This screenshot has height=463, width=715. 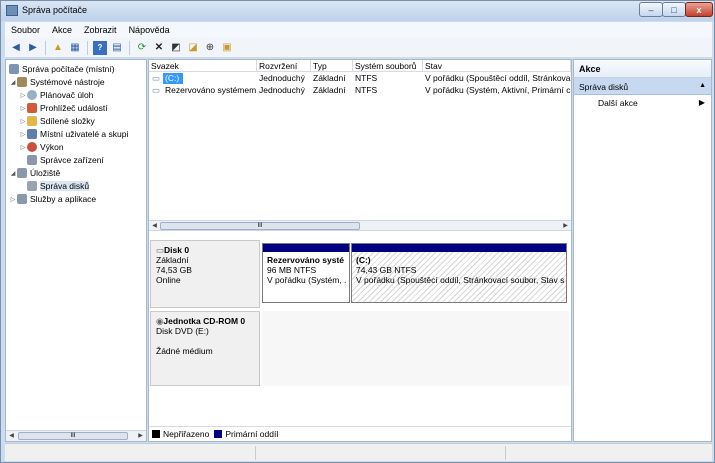 I want to click on volume-list-header: Svazek Rozvržení Typ Systém souborů Stav, so click(x=360, y=66).